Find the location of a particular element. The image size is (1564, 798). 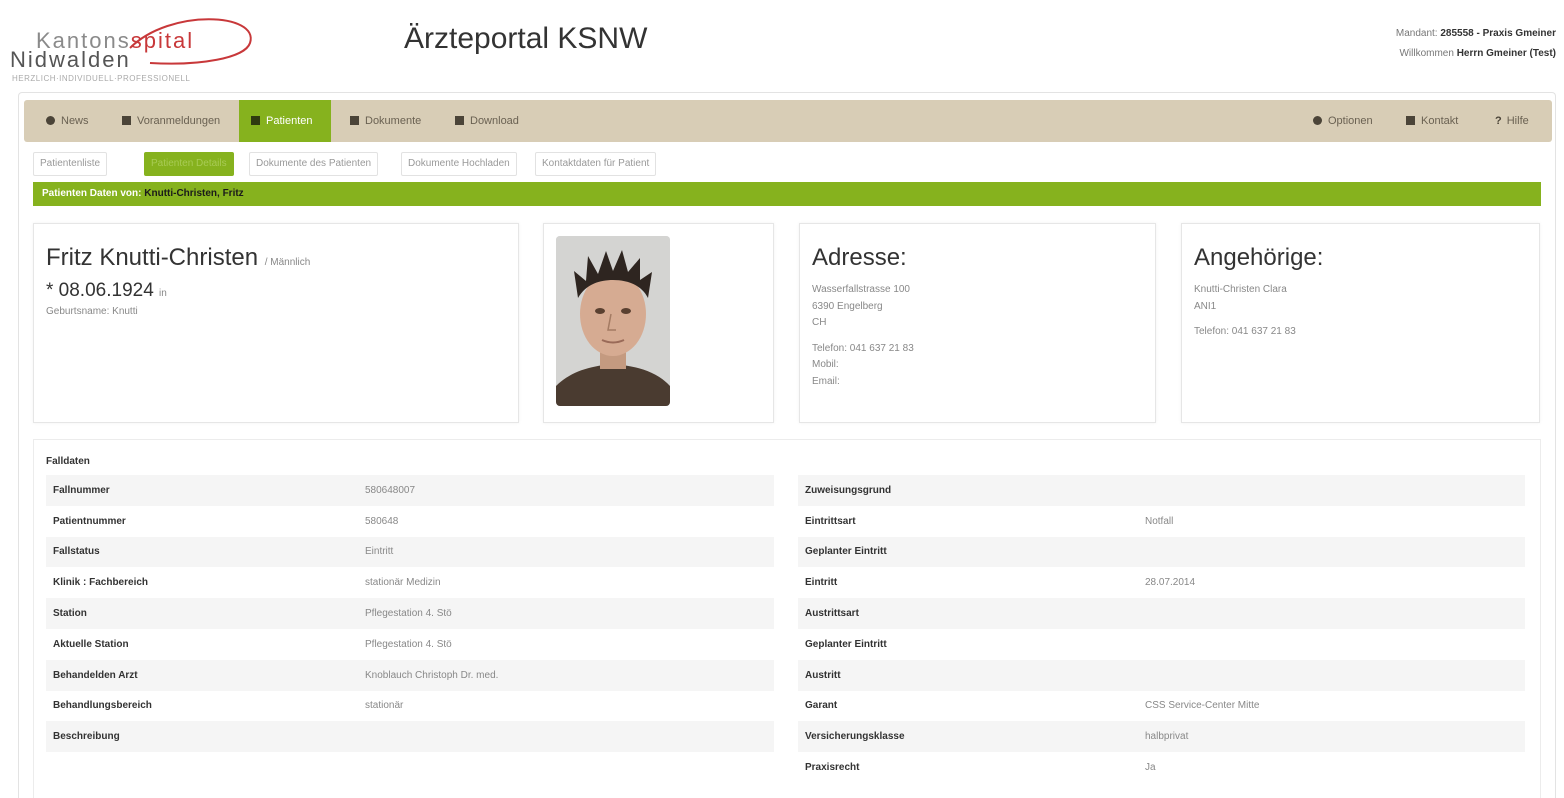

relatives-title: Angehörige: is located at coordinates (1259, 257).